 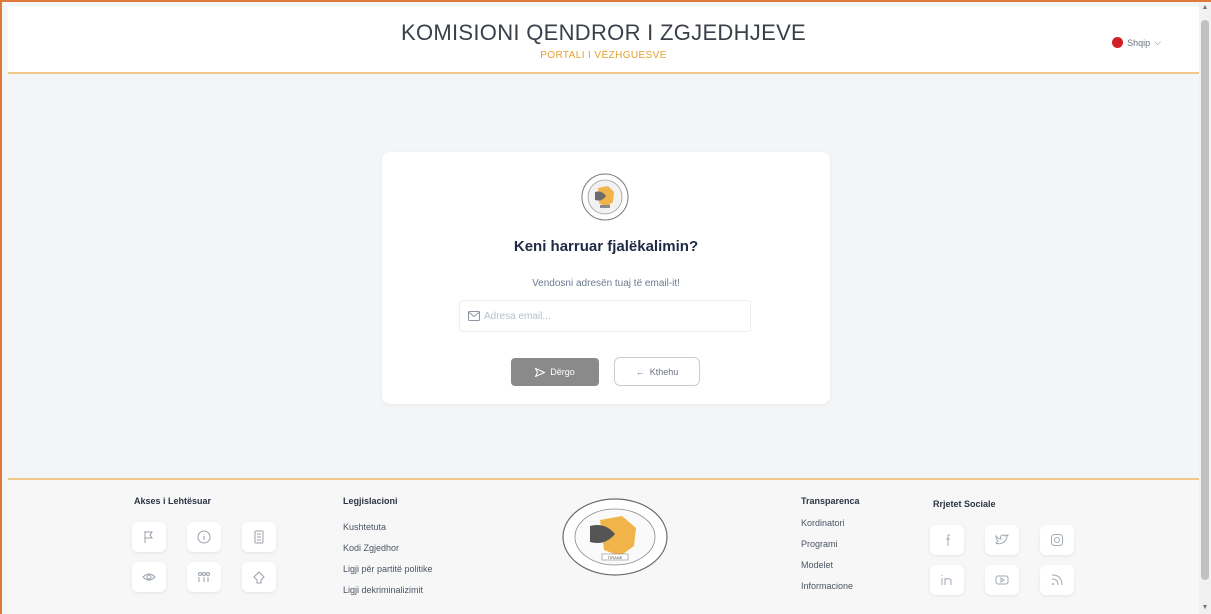 I want to click on seal-text: TIRANE, so click(x=615, y=557).